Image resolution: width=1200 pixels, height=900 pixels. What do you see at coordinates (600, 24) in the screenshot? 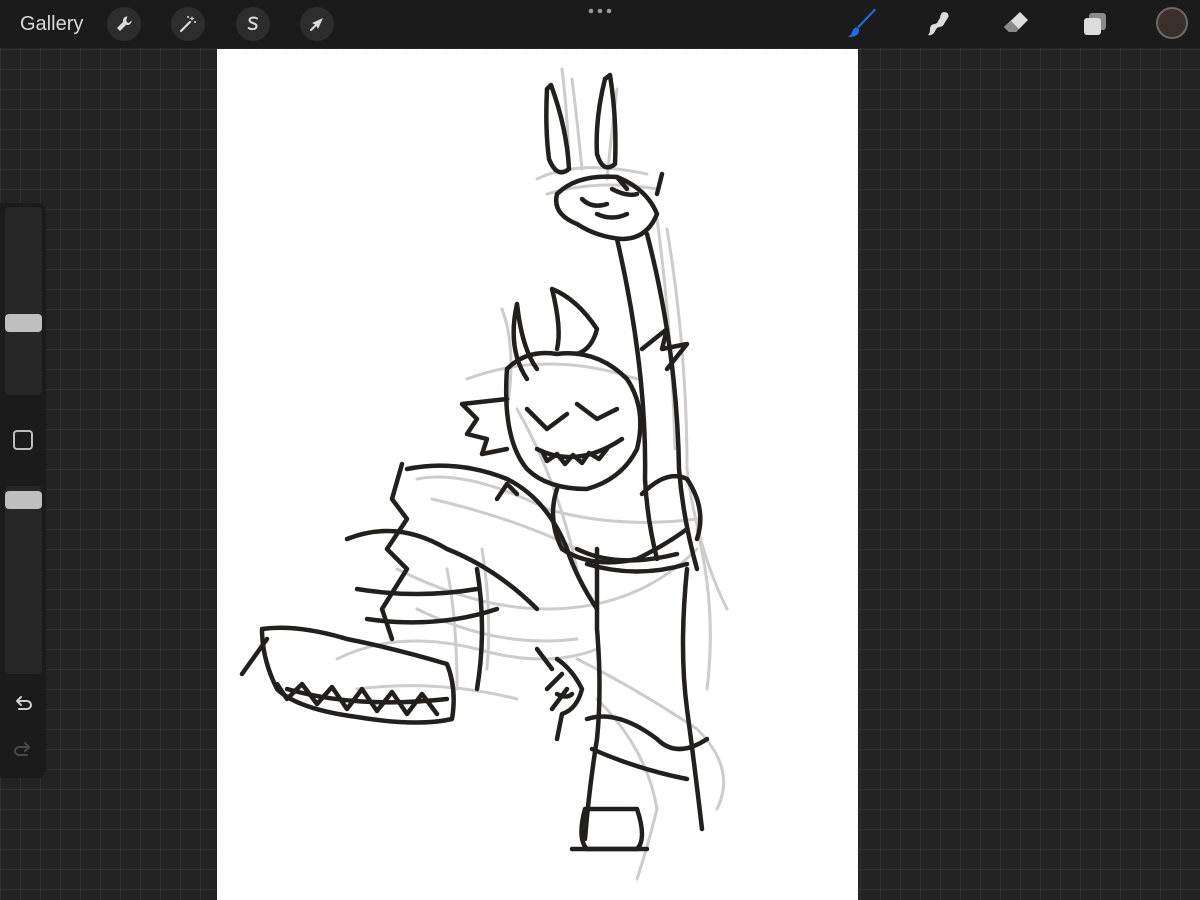
I see `top-toolbar: Gallery` at bounding box center [600, 24].